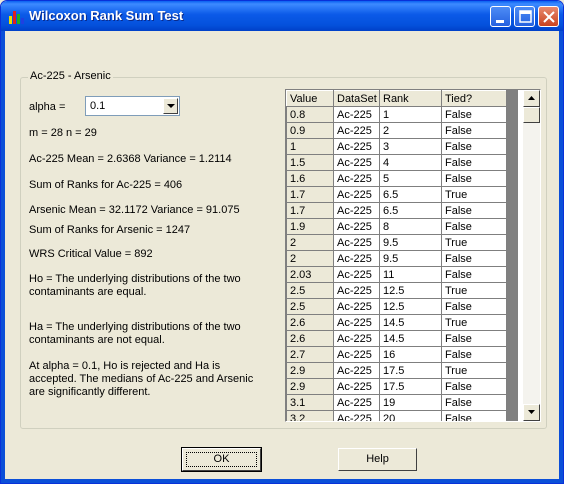  I want to click on table-row: 2 Ac-225 9.5 False, so click(396, 258).